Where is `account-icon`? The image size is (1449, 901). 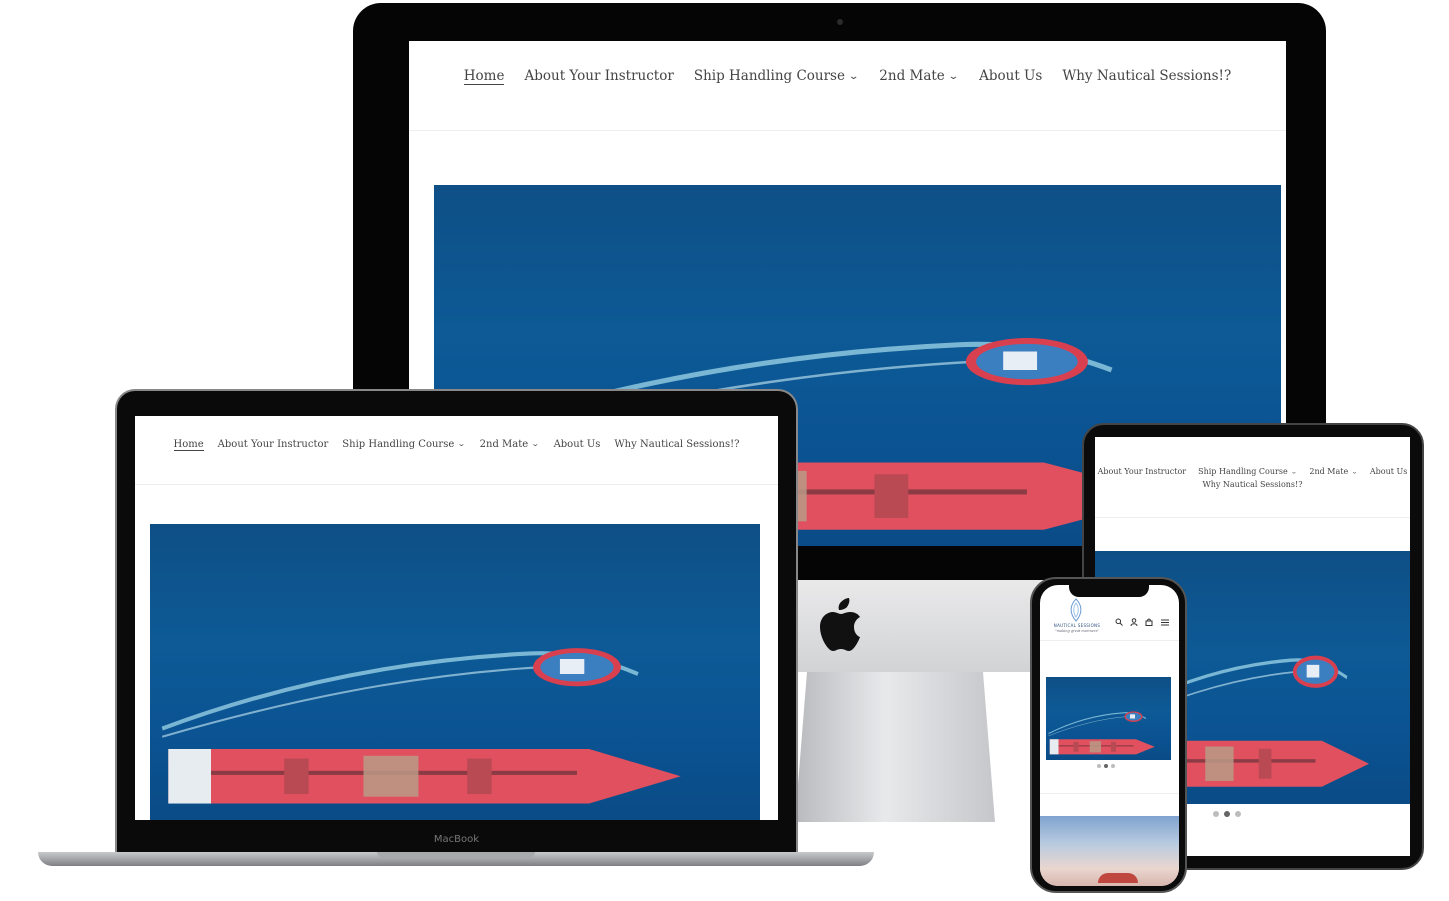 account-icon is located at coordinates (1134, 622).